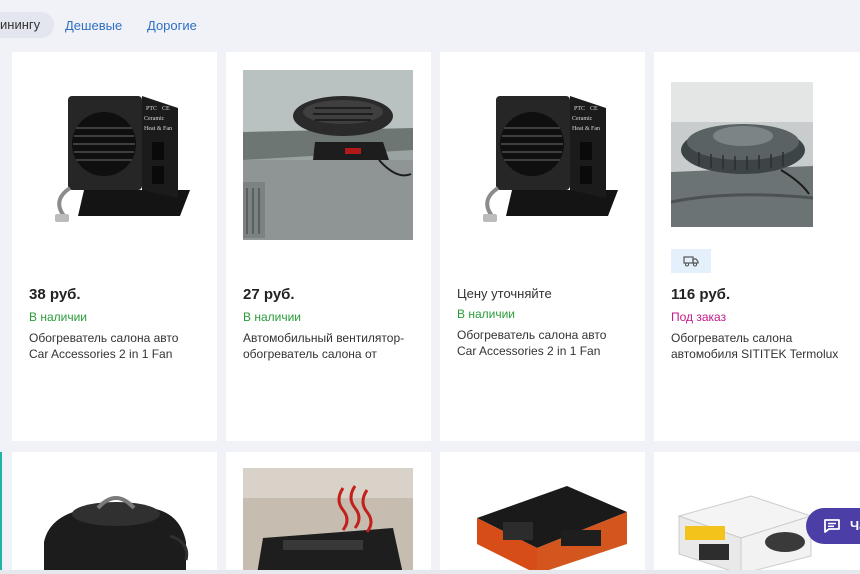 This screenshot has width=860, height=574. I want to click on selection-indicator, so click(1, 513).